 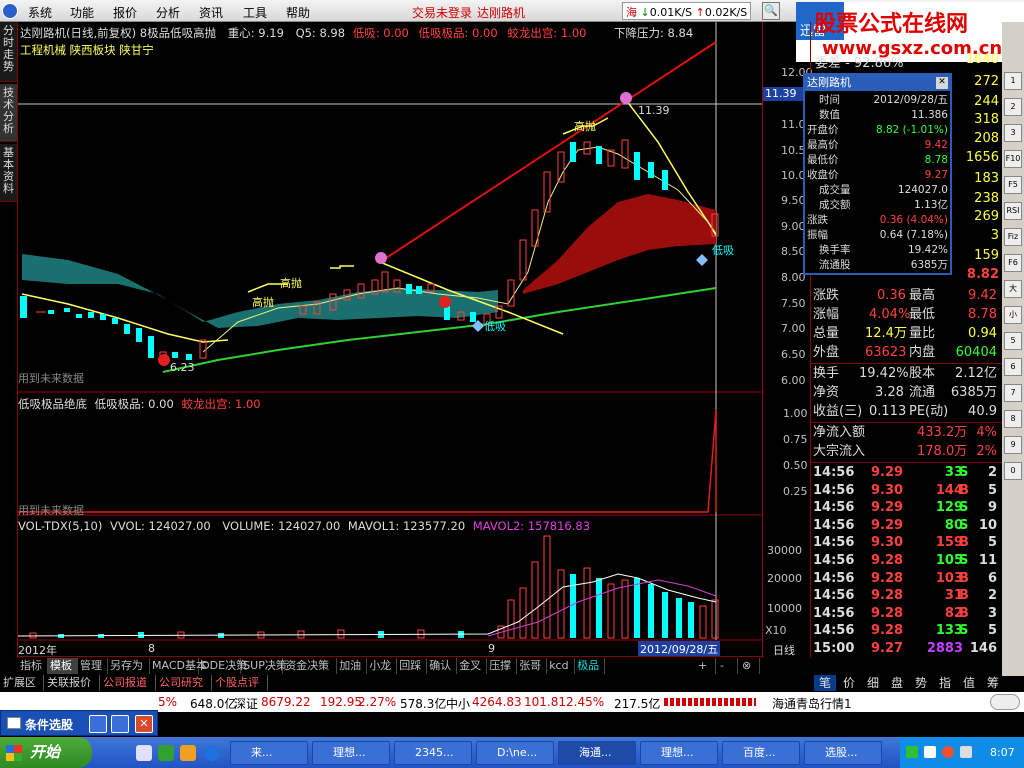 What do you see at coordinates (907, 508) in the screenshot?
I see `tick-row: 14:56 9.29 129 S 9` at bounding box center [907, 508].